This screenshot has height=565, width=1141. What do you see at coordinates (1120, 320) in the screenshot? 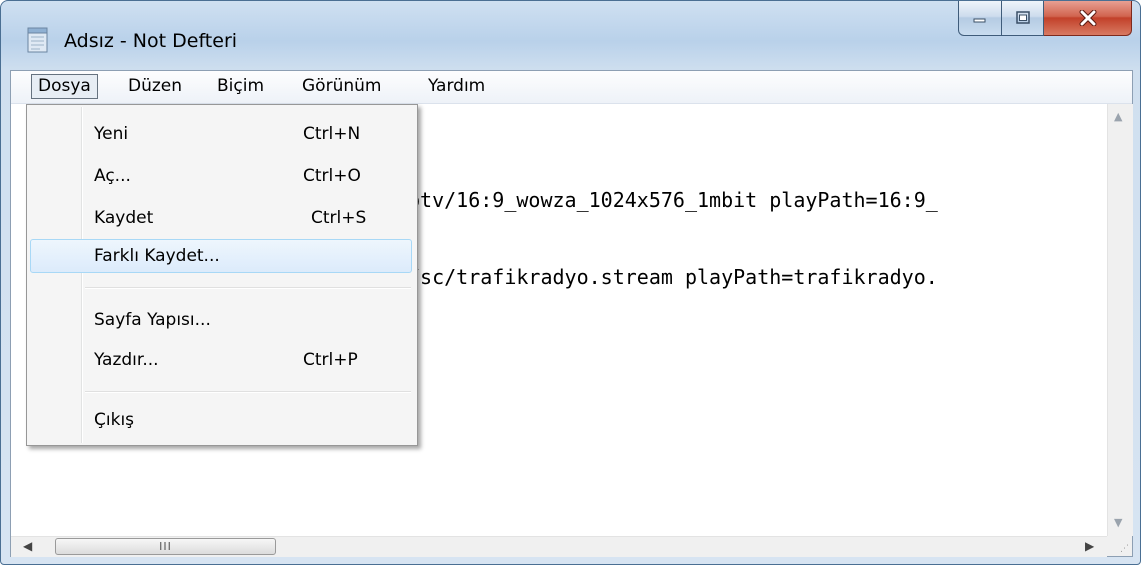
I see `vertical-scrollbar: ▲ ▼` at bounding box center [1120, 320].